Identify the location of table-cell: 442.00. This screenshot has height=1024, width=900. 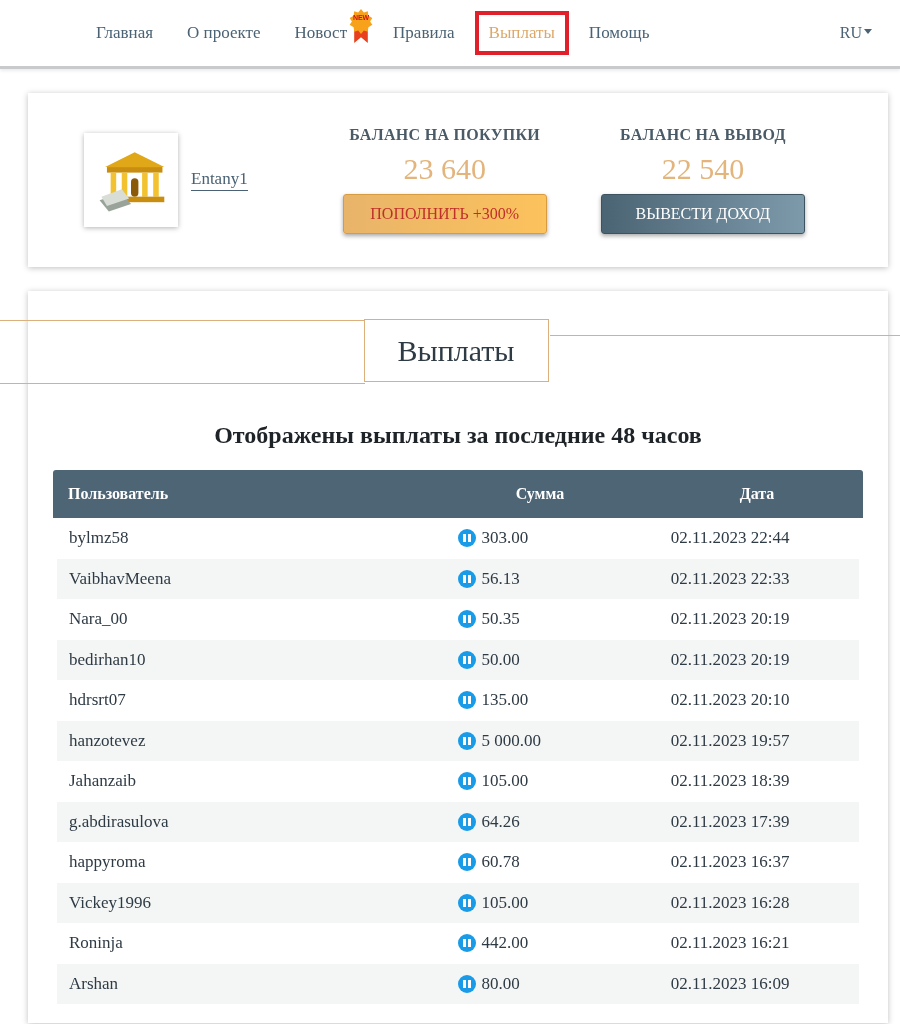
(505, 943).